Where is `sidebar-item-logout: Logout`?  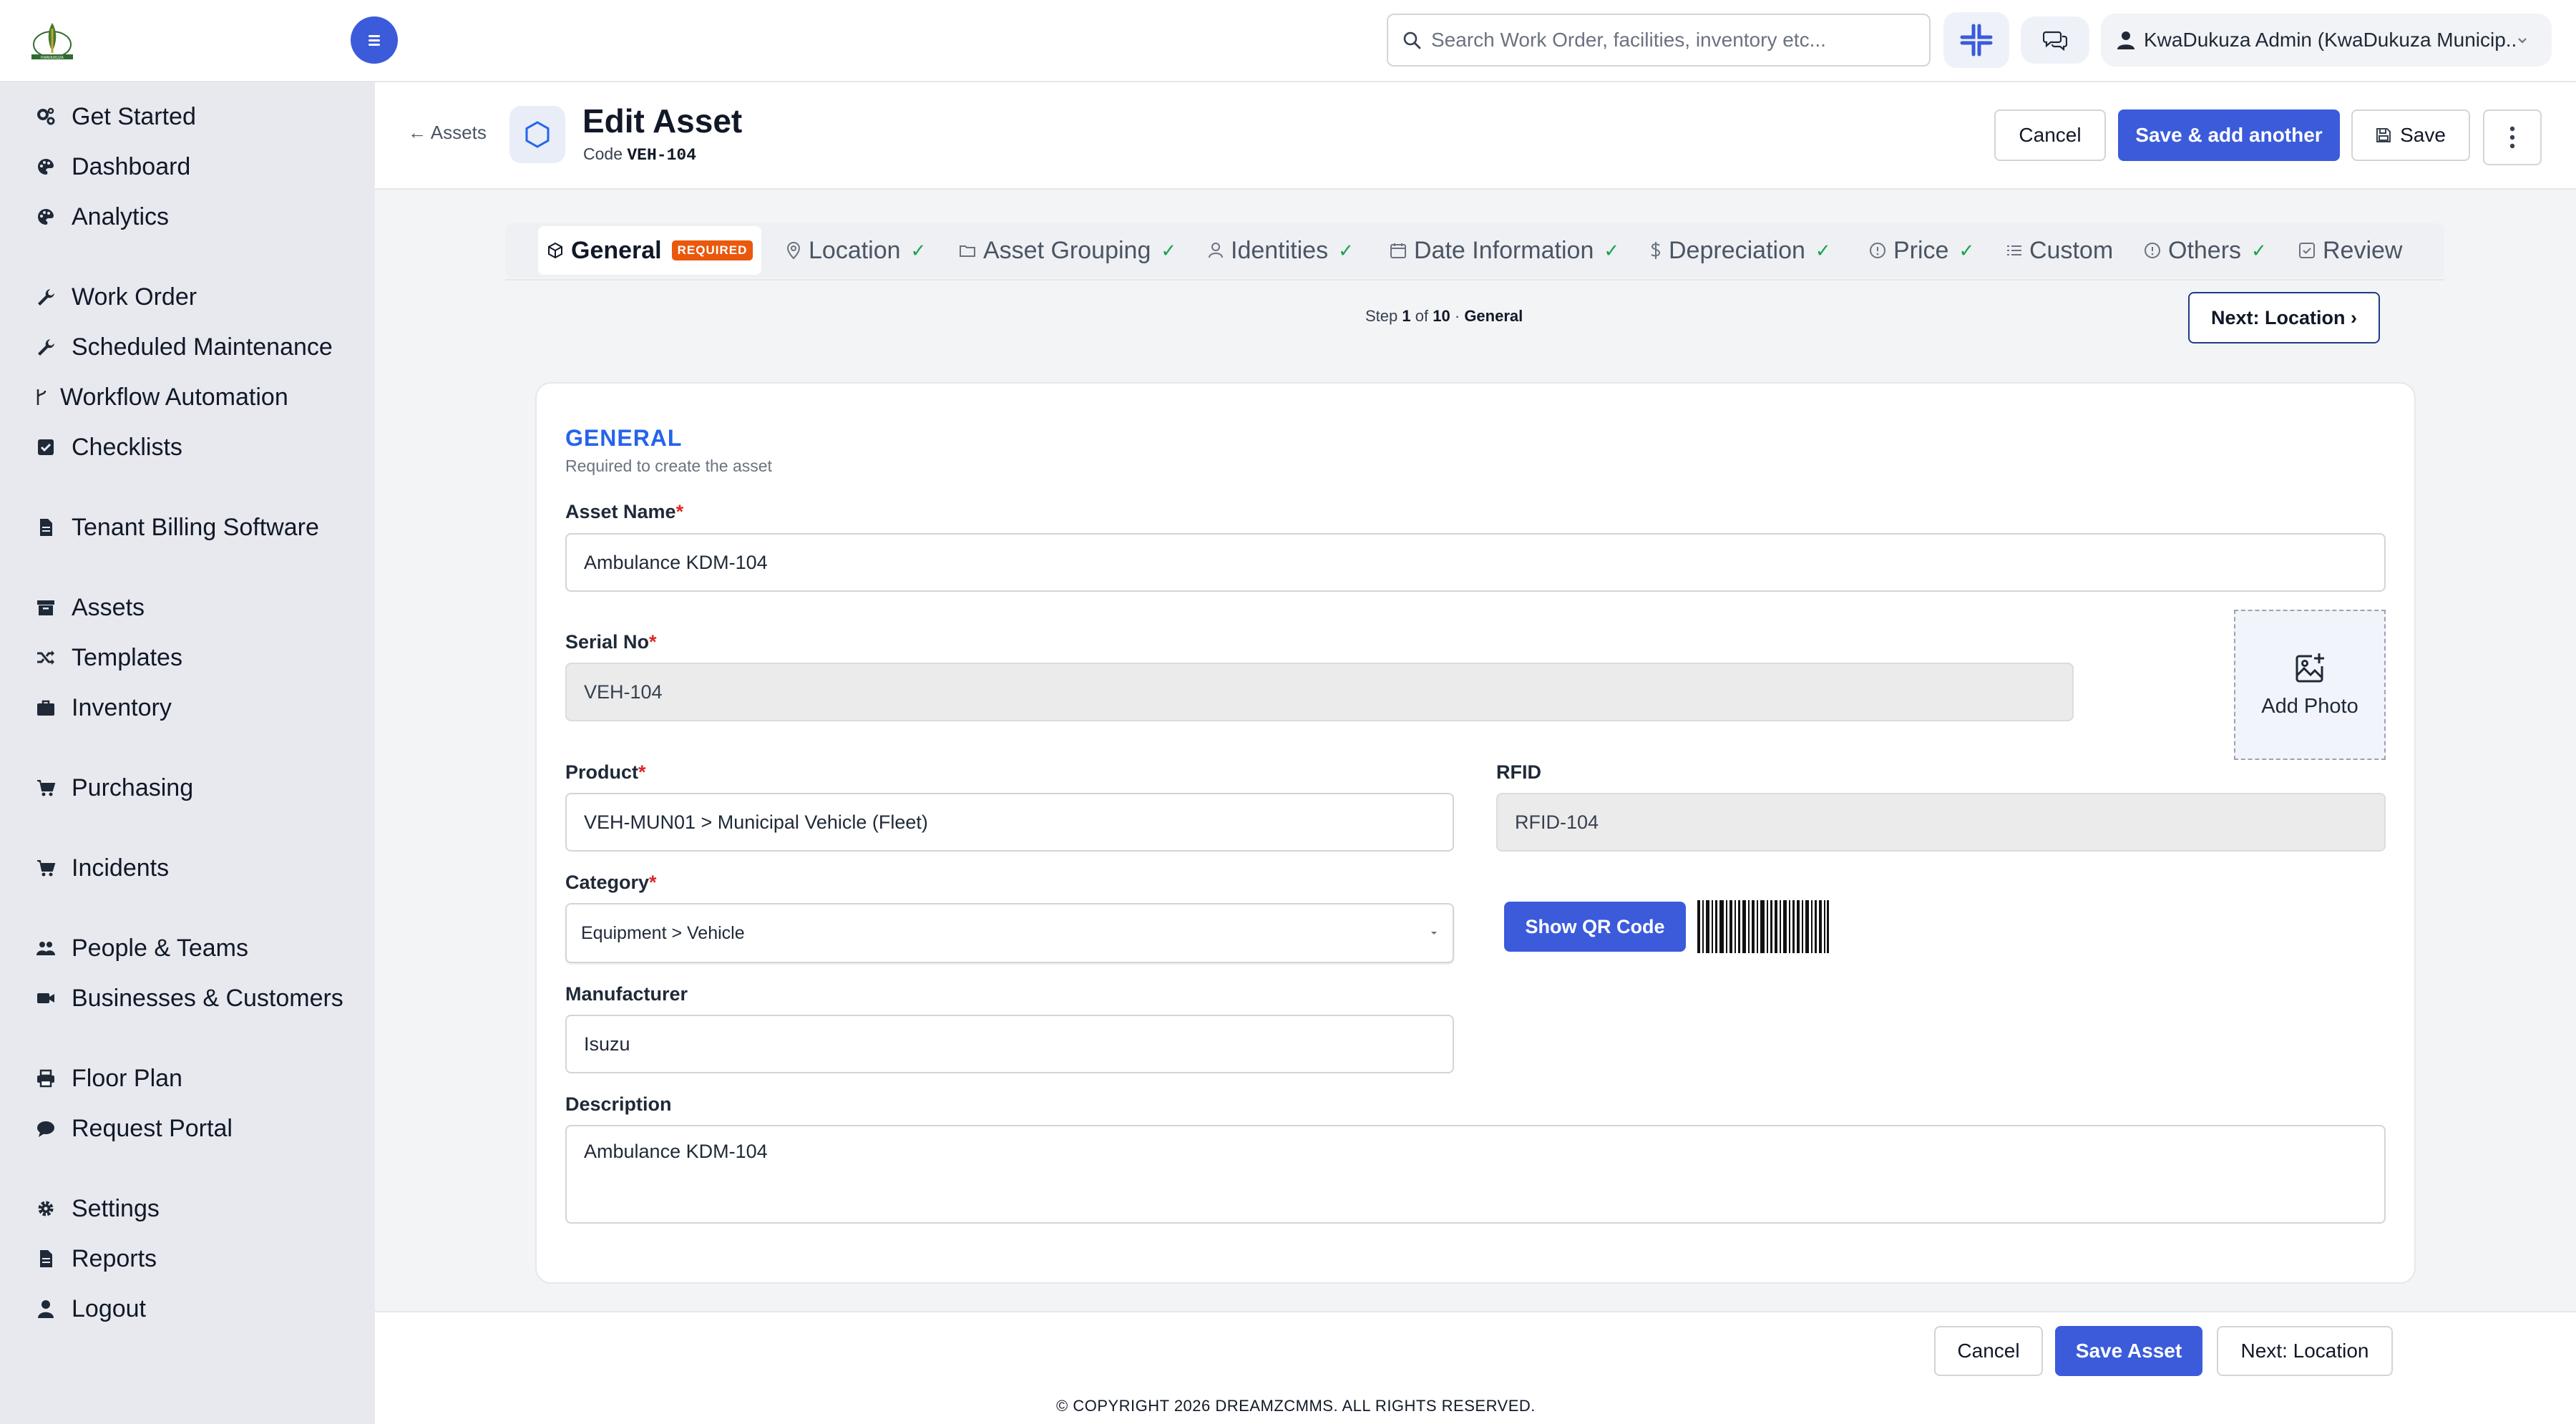 sidebar-item-logout: Logout is located at coordinates (90, 1309).